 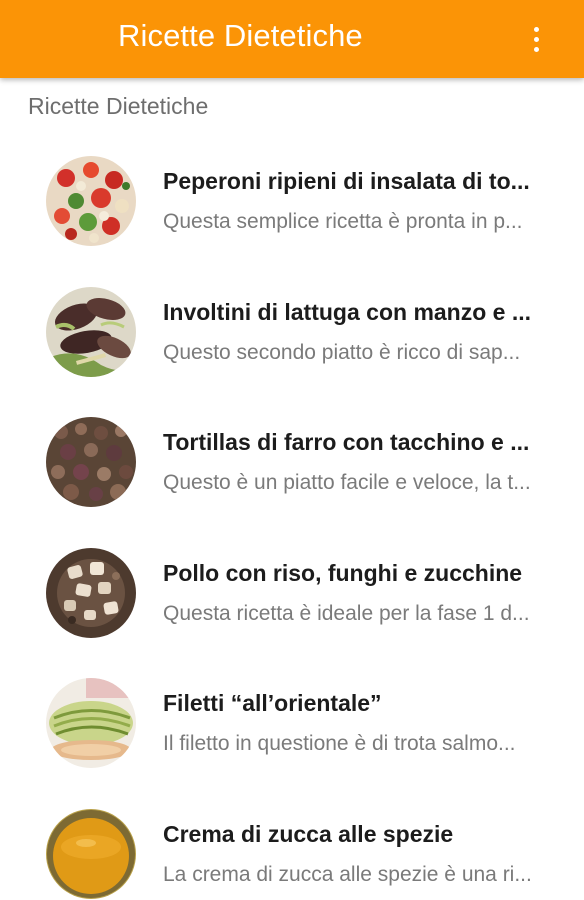 I want to click on recipe-title: Crema di zucca alle spezie, so click(x=308, y=833).